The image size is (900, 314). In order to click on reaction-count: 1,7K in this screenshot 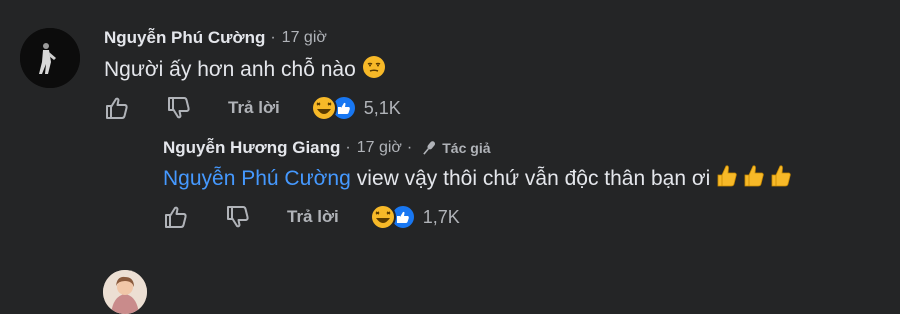, I will do `click(441, 216)`.